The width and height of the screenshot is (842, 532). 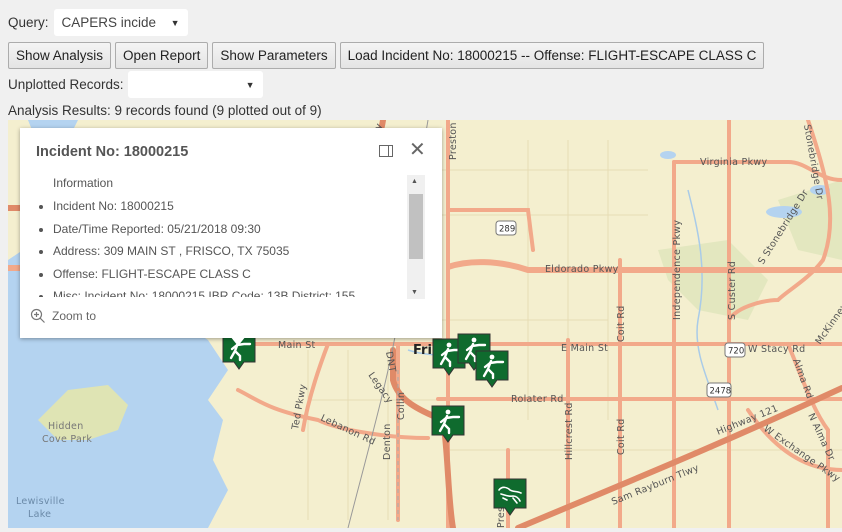 I want to click on zoom-in-icon, so click(x=37, y=315).